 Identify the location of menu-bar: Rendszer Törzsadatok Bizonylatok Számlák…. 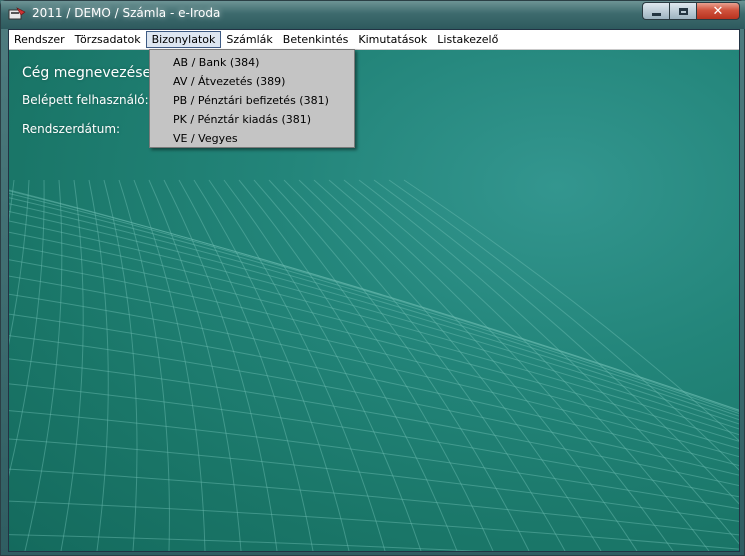
(374, 40).